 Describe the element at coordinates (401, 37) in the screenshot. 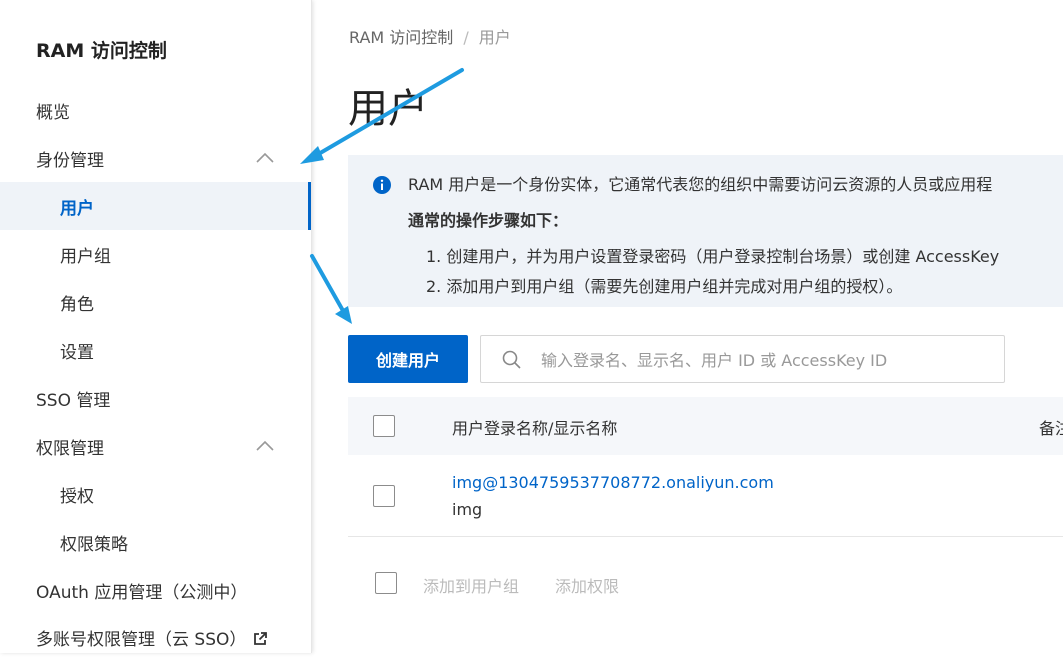

I see `breadcrumb-root: RAM 访问控制` at that location.